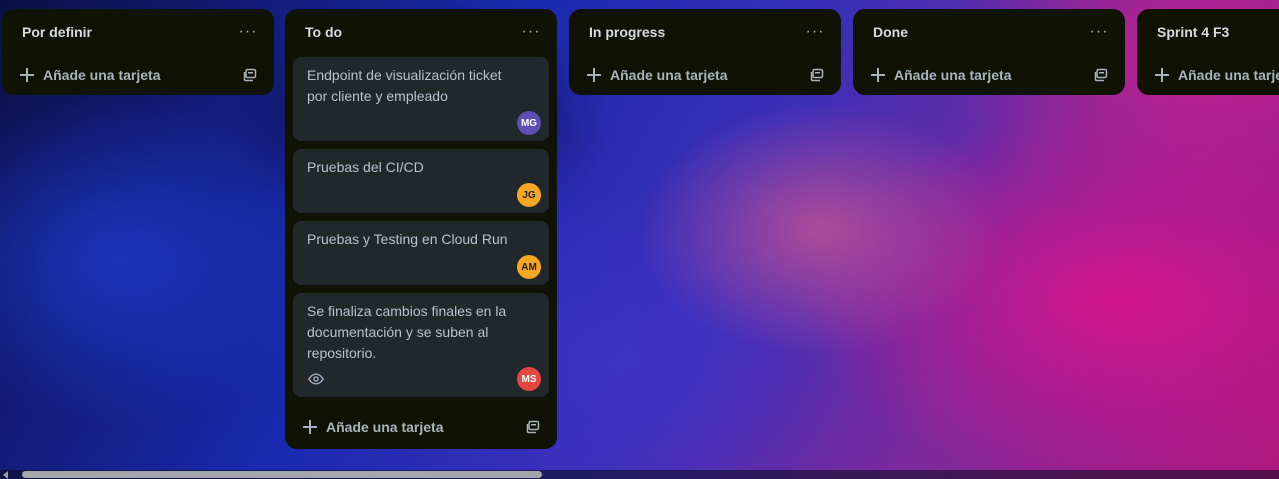 Image resolution: width=1279 pixels, height=479 pixels. Describe the element at coordinates (529, 267) in the screenshot. I see `avatar: AM` at that location.